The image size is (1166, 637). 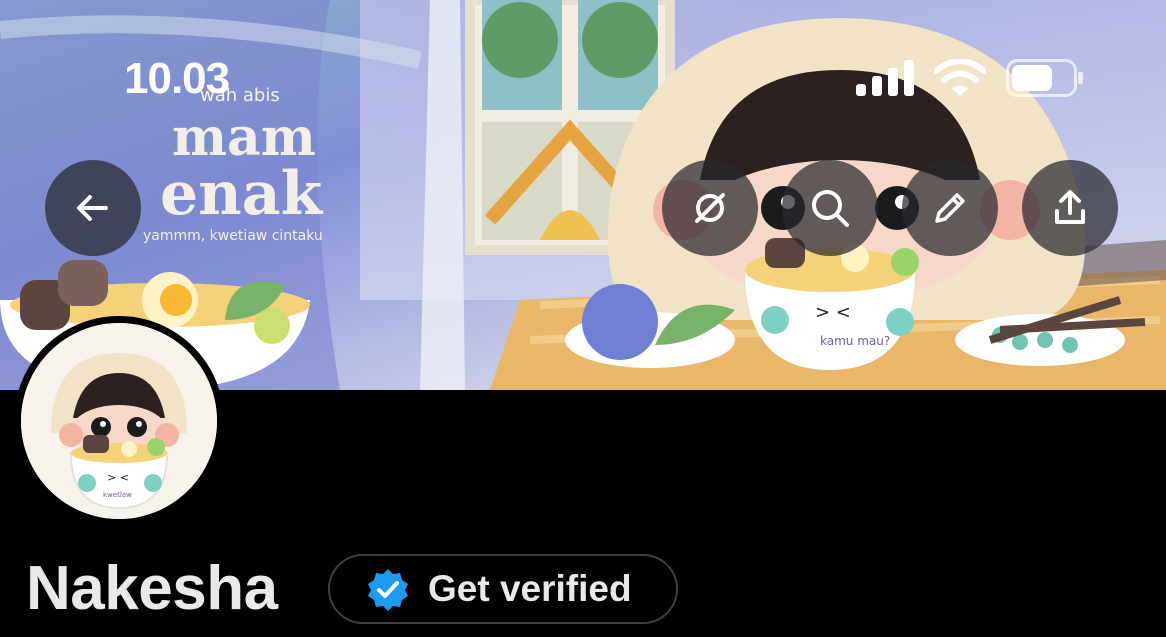 I want to click on get-verified-button: Get verified, so click(x=503, y=589).